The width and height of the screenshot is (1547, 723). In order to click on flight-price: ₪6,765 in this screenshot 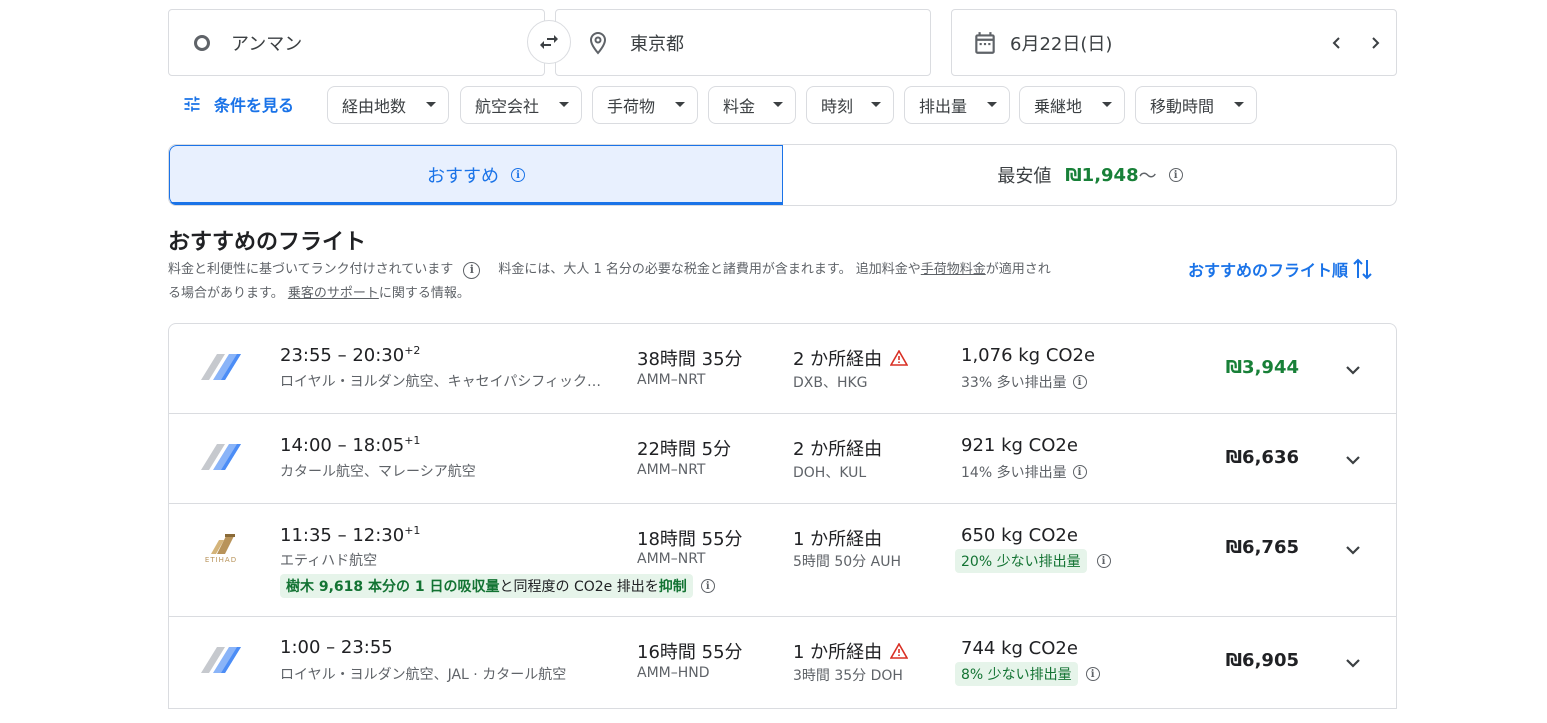, I will do `click(1262, 547)`.